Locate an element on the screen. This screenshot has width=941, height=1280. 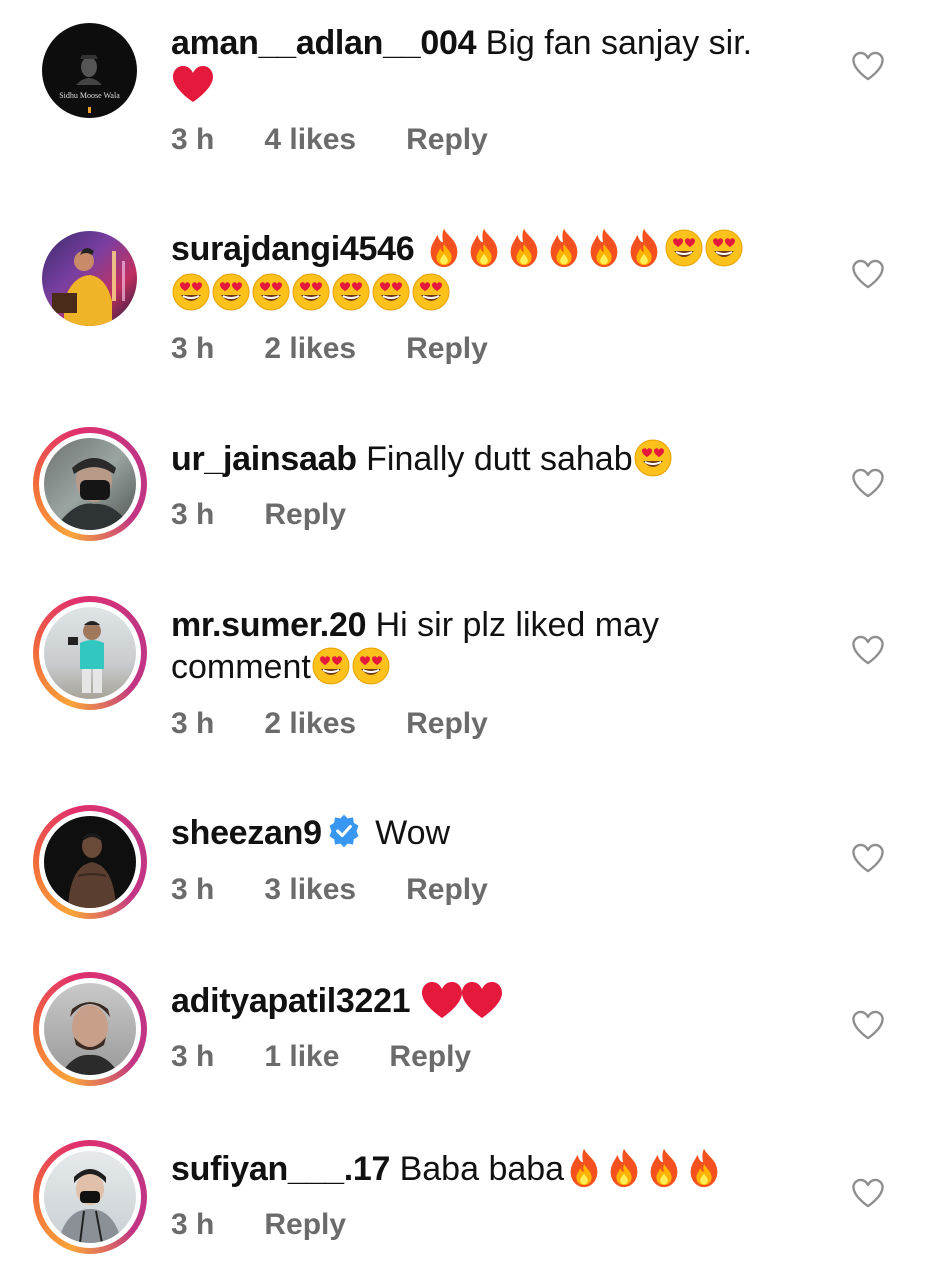
comment-text: Finally dutt sahab is located at coordinates (499, 459).